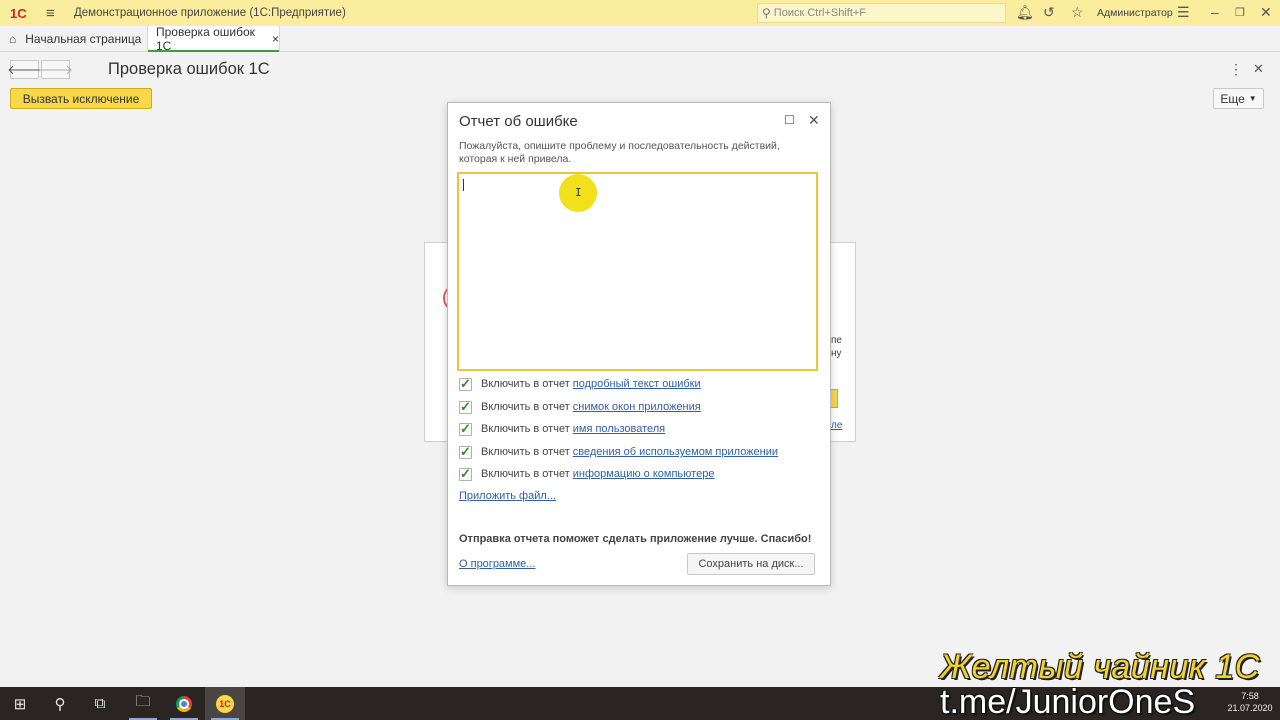 This screenshot has height=720, width=1280. I want to click on app-info-link: сведения об используемом приложении, so click(675, 452).